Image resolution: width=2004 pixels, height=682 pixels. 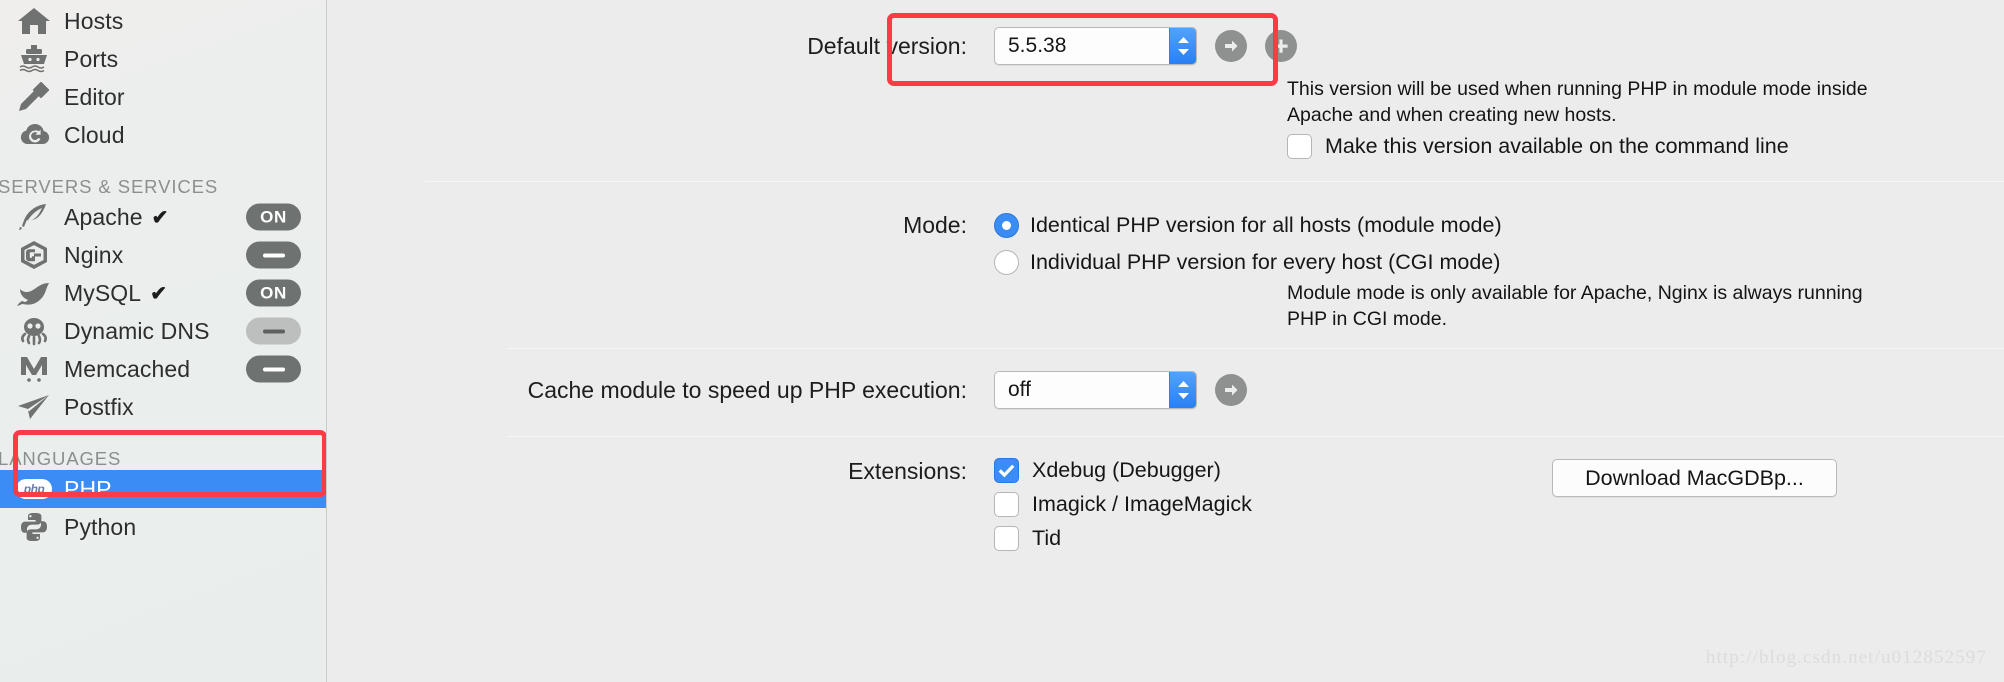 What do you see at coordinates (1006, 538) in the screenshot?
I see `tidy-checkbox` at bounding box center [1006, 538].